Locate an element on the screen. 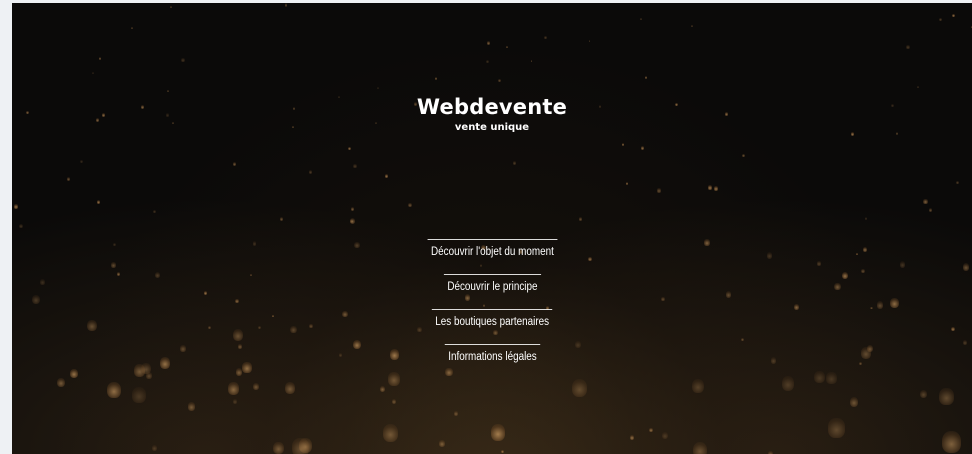 This screenshot has height=454, width=972. nav-link-informations-legales: Informations légales is located at coordinates (492, 359).